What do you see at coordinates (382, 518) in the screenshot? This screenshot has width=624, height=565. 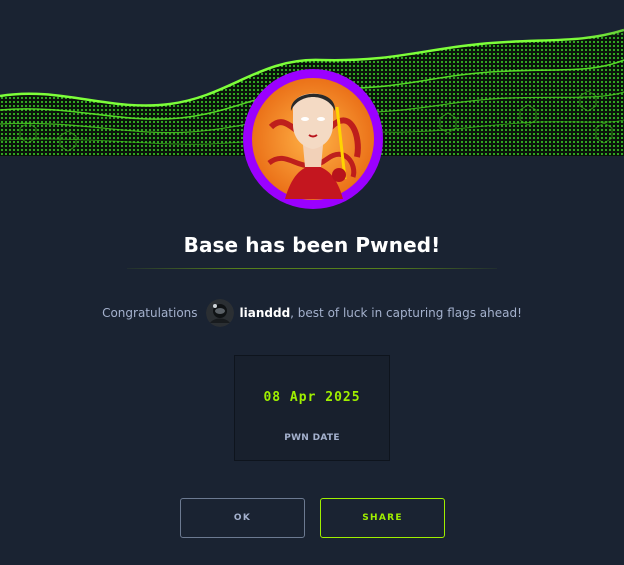 I see `share-button: SHARE` at bounding box center [382, 518].